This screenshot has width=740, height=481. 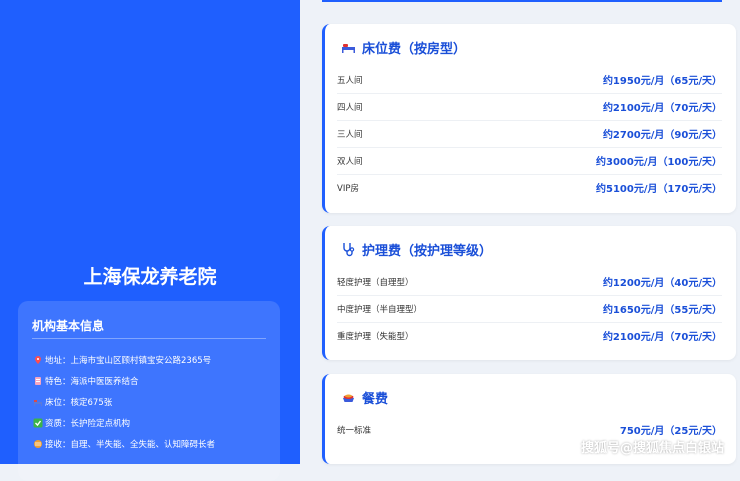 I want to click on info-feature: 特色：海派中医医养结合, so click(x=86, y=381).